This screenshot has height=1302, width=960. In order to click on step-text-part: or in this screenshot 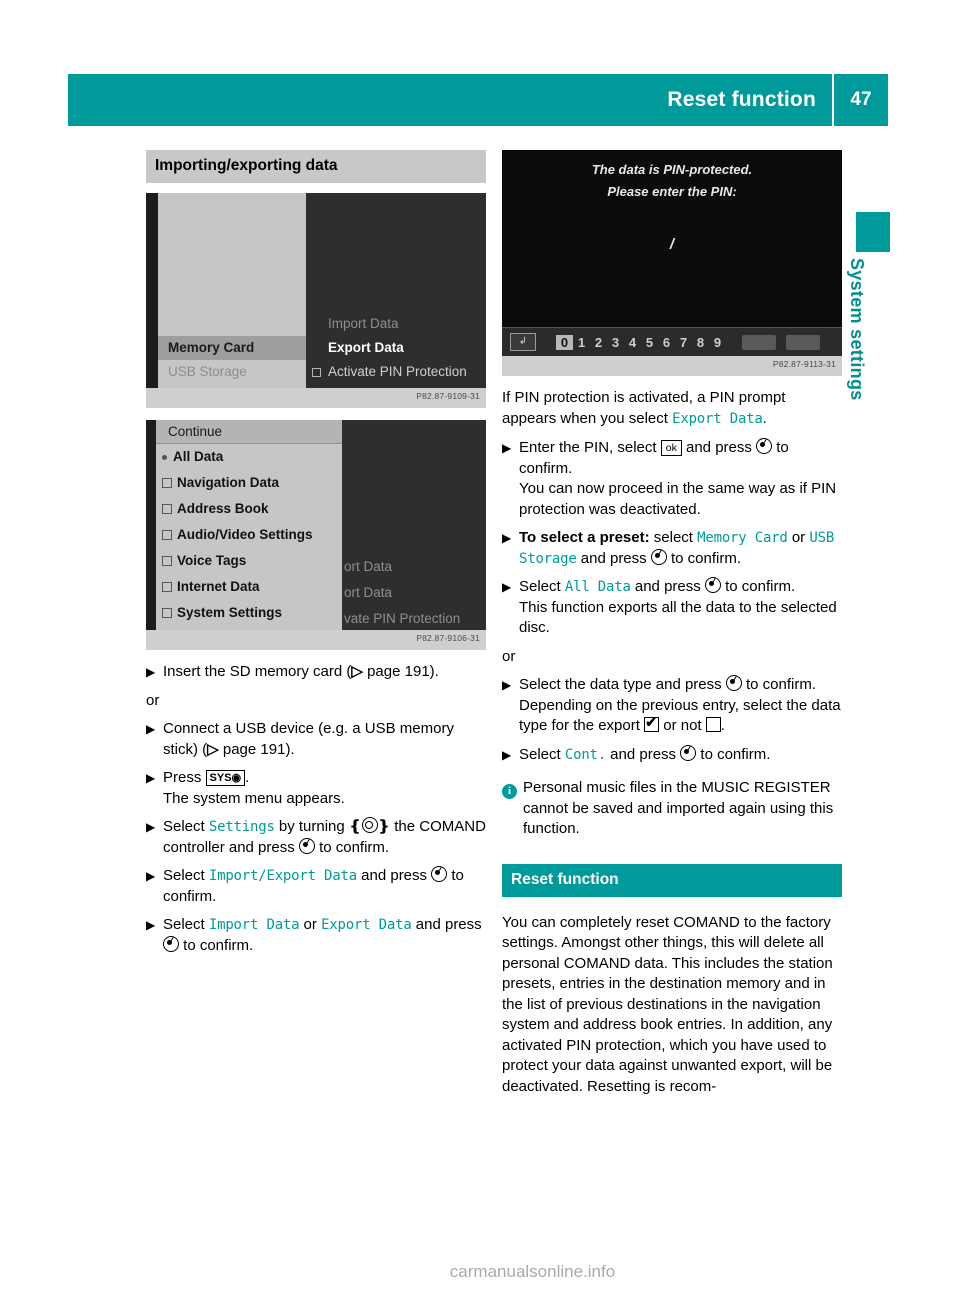, I will do `click(798, 537)`.